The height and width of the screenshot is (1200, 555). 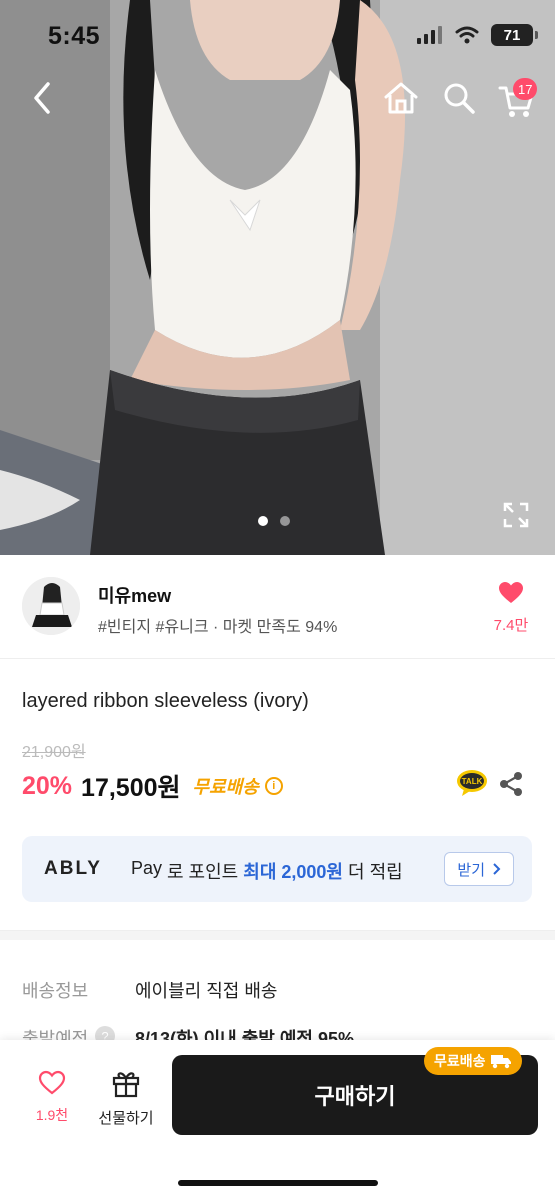 What do you see at coordinates (134, 595) in the screenshot?
I see `seller-name: 미유mew` at bounding box center [134, 595].